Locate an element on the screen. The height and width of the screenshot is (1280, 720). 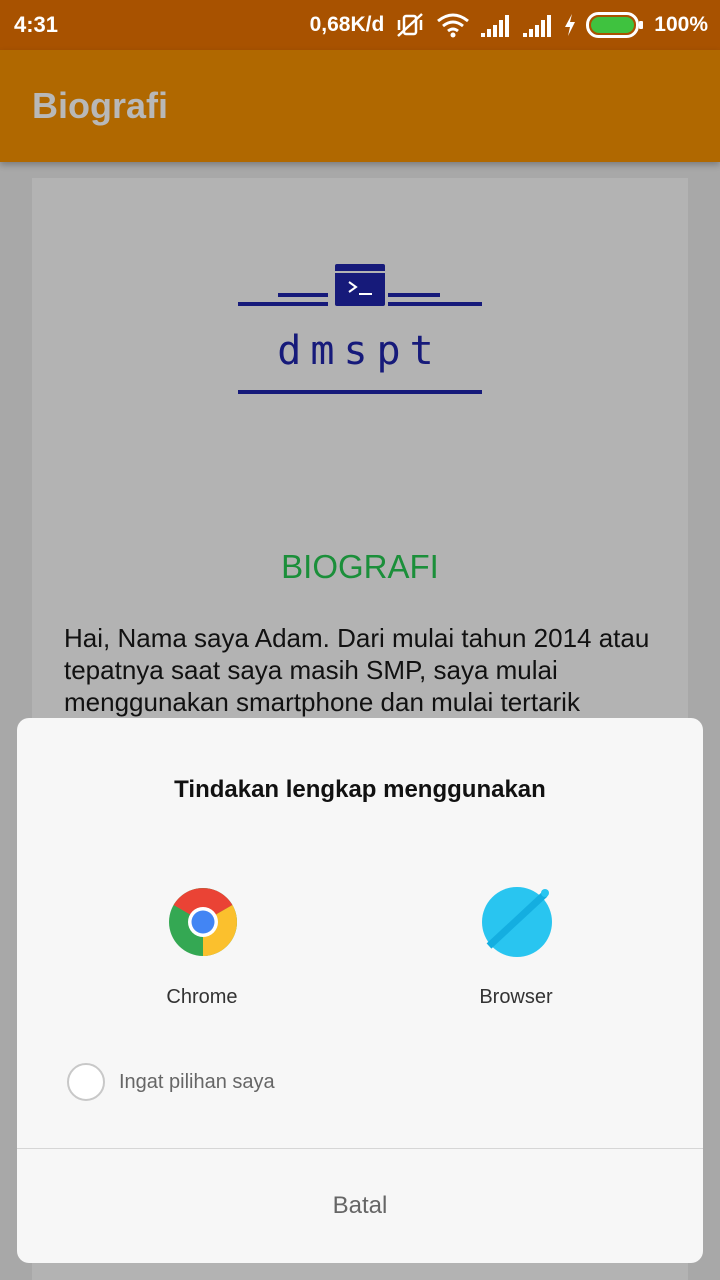
network-speed: 0,68K/d is located at coordinates (347, 24).